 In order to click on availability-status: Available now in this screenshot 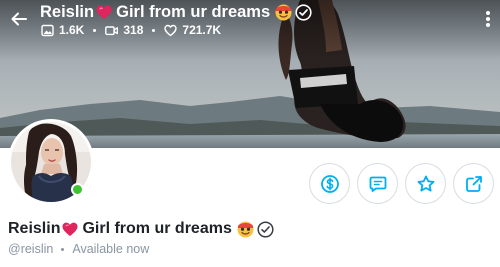, I will do `click(111, 249)`.